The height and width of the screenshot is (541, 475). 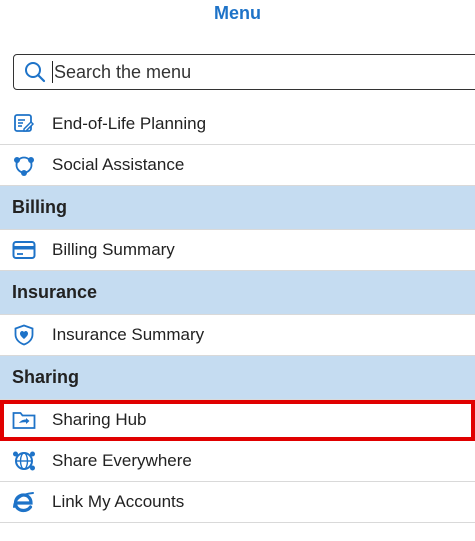 What do you see at coordinates (24, 335) in the screenshot?
I see `shield-heart-icon` at bounding box center [24, 335].